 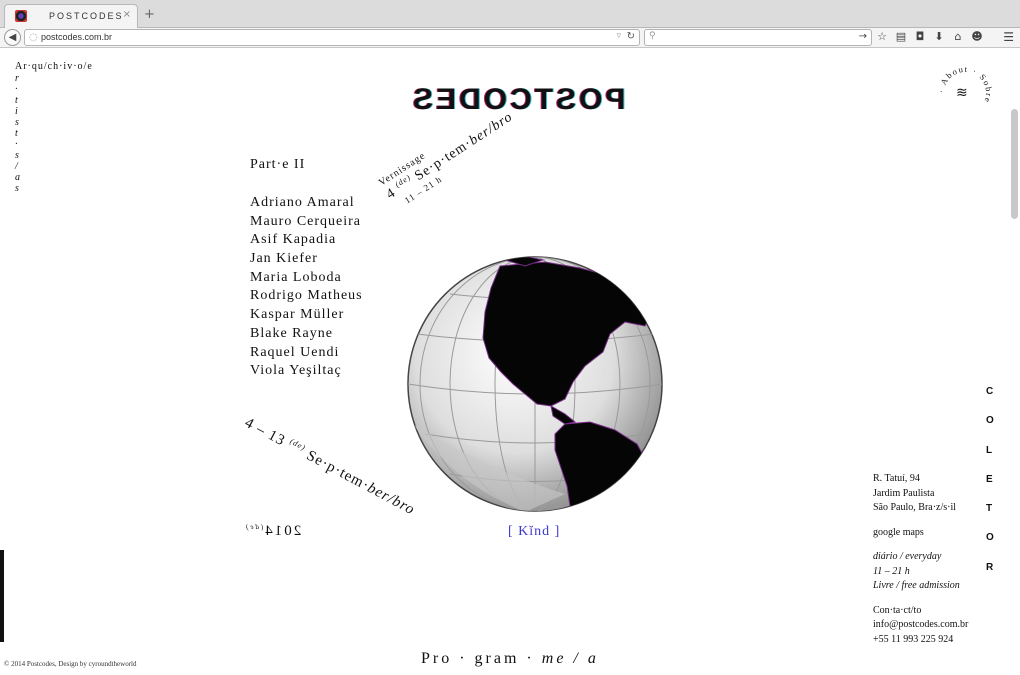 What do you see at coordinates (306, 315) in the screenshot?
I see `artist-link: Kaspar Müller` at bounding box center [306, 315].